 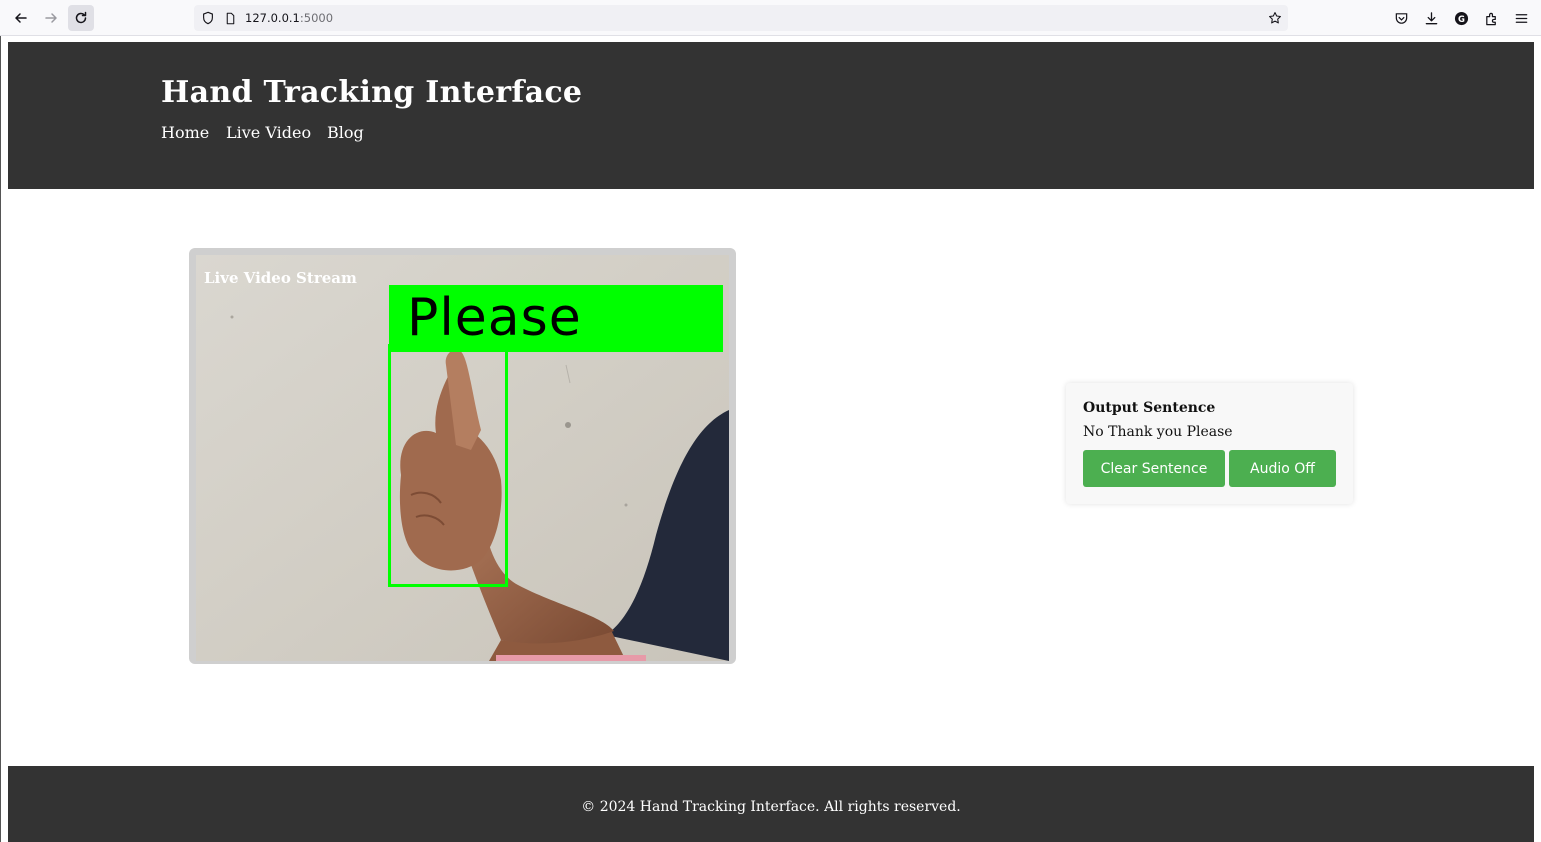 I want to click on detection-label-text: Please, so click(x=494, y=318).